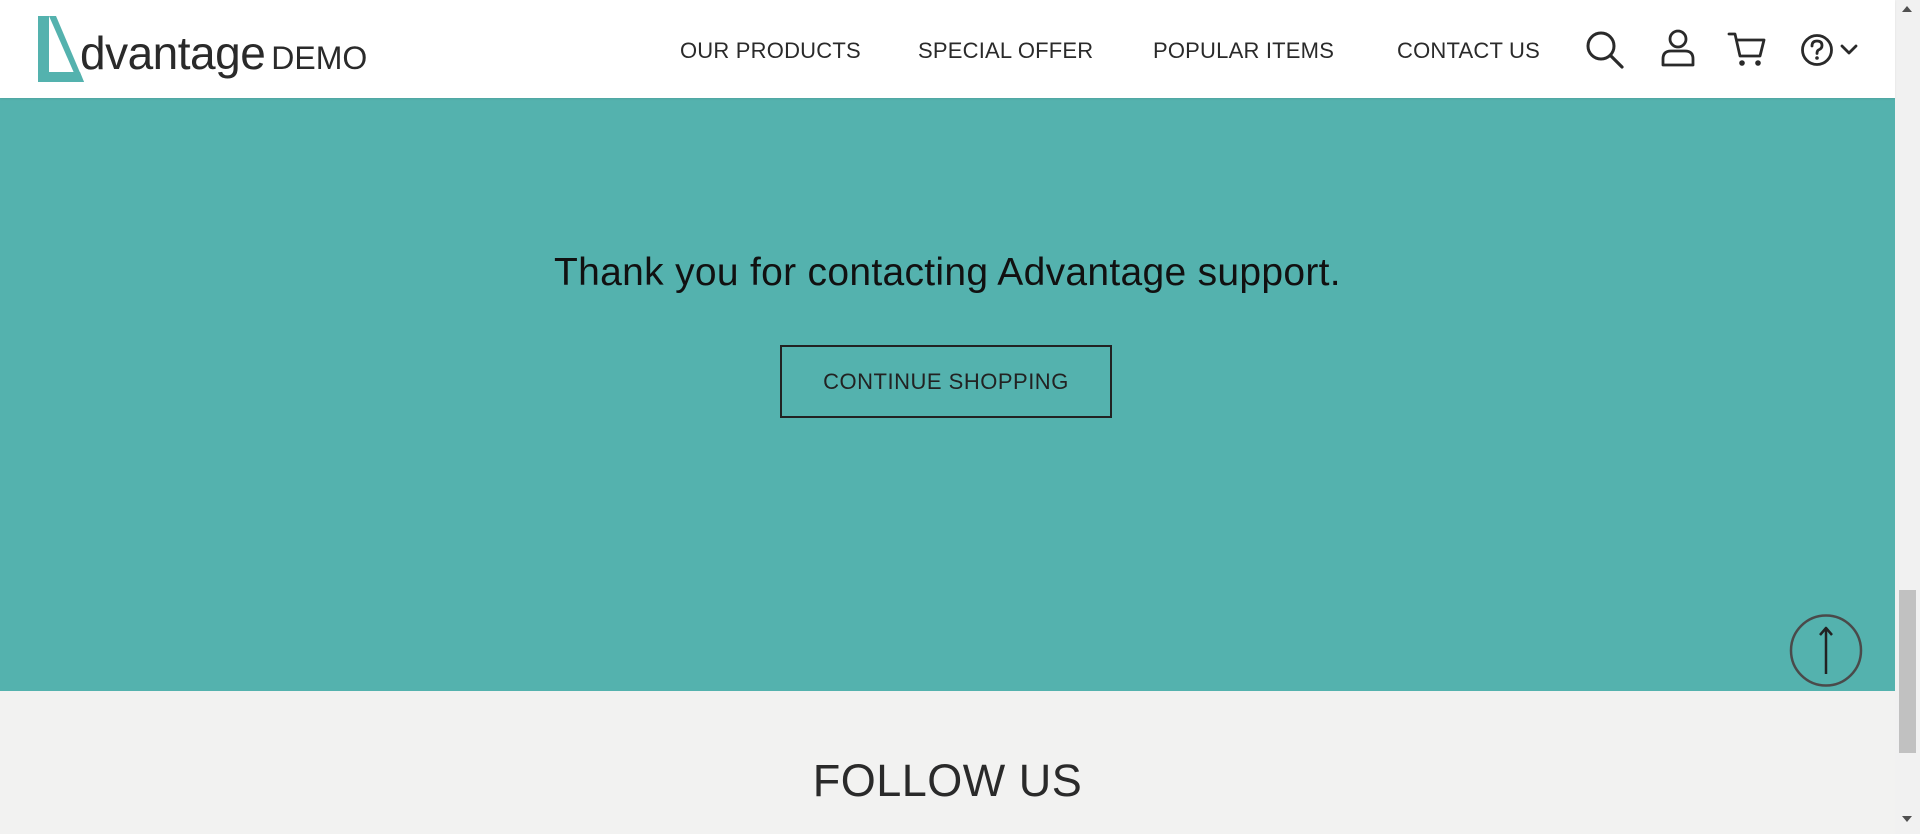 The height and width of the screenshot is (834, 1920). I want to click on logo-demo-text: DEMO, so click(319, 58).